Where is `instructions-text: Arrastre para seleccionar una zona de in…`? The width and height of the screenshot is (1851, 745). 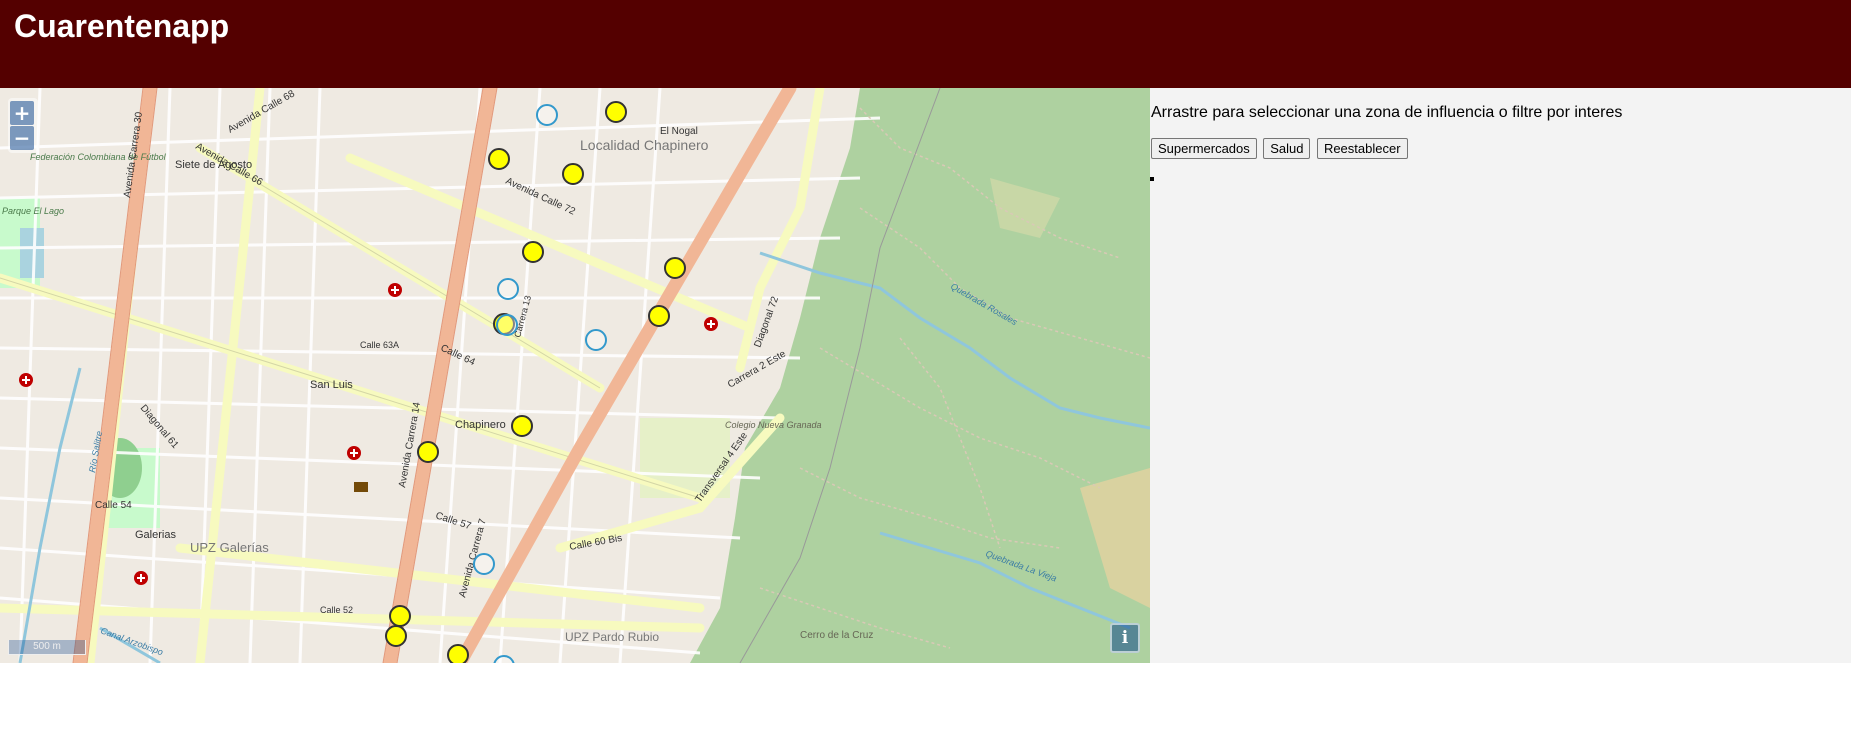
instructions-text: Arrastre para seleccionar una zona de in… is located at coordinates (1387, 112).